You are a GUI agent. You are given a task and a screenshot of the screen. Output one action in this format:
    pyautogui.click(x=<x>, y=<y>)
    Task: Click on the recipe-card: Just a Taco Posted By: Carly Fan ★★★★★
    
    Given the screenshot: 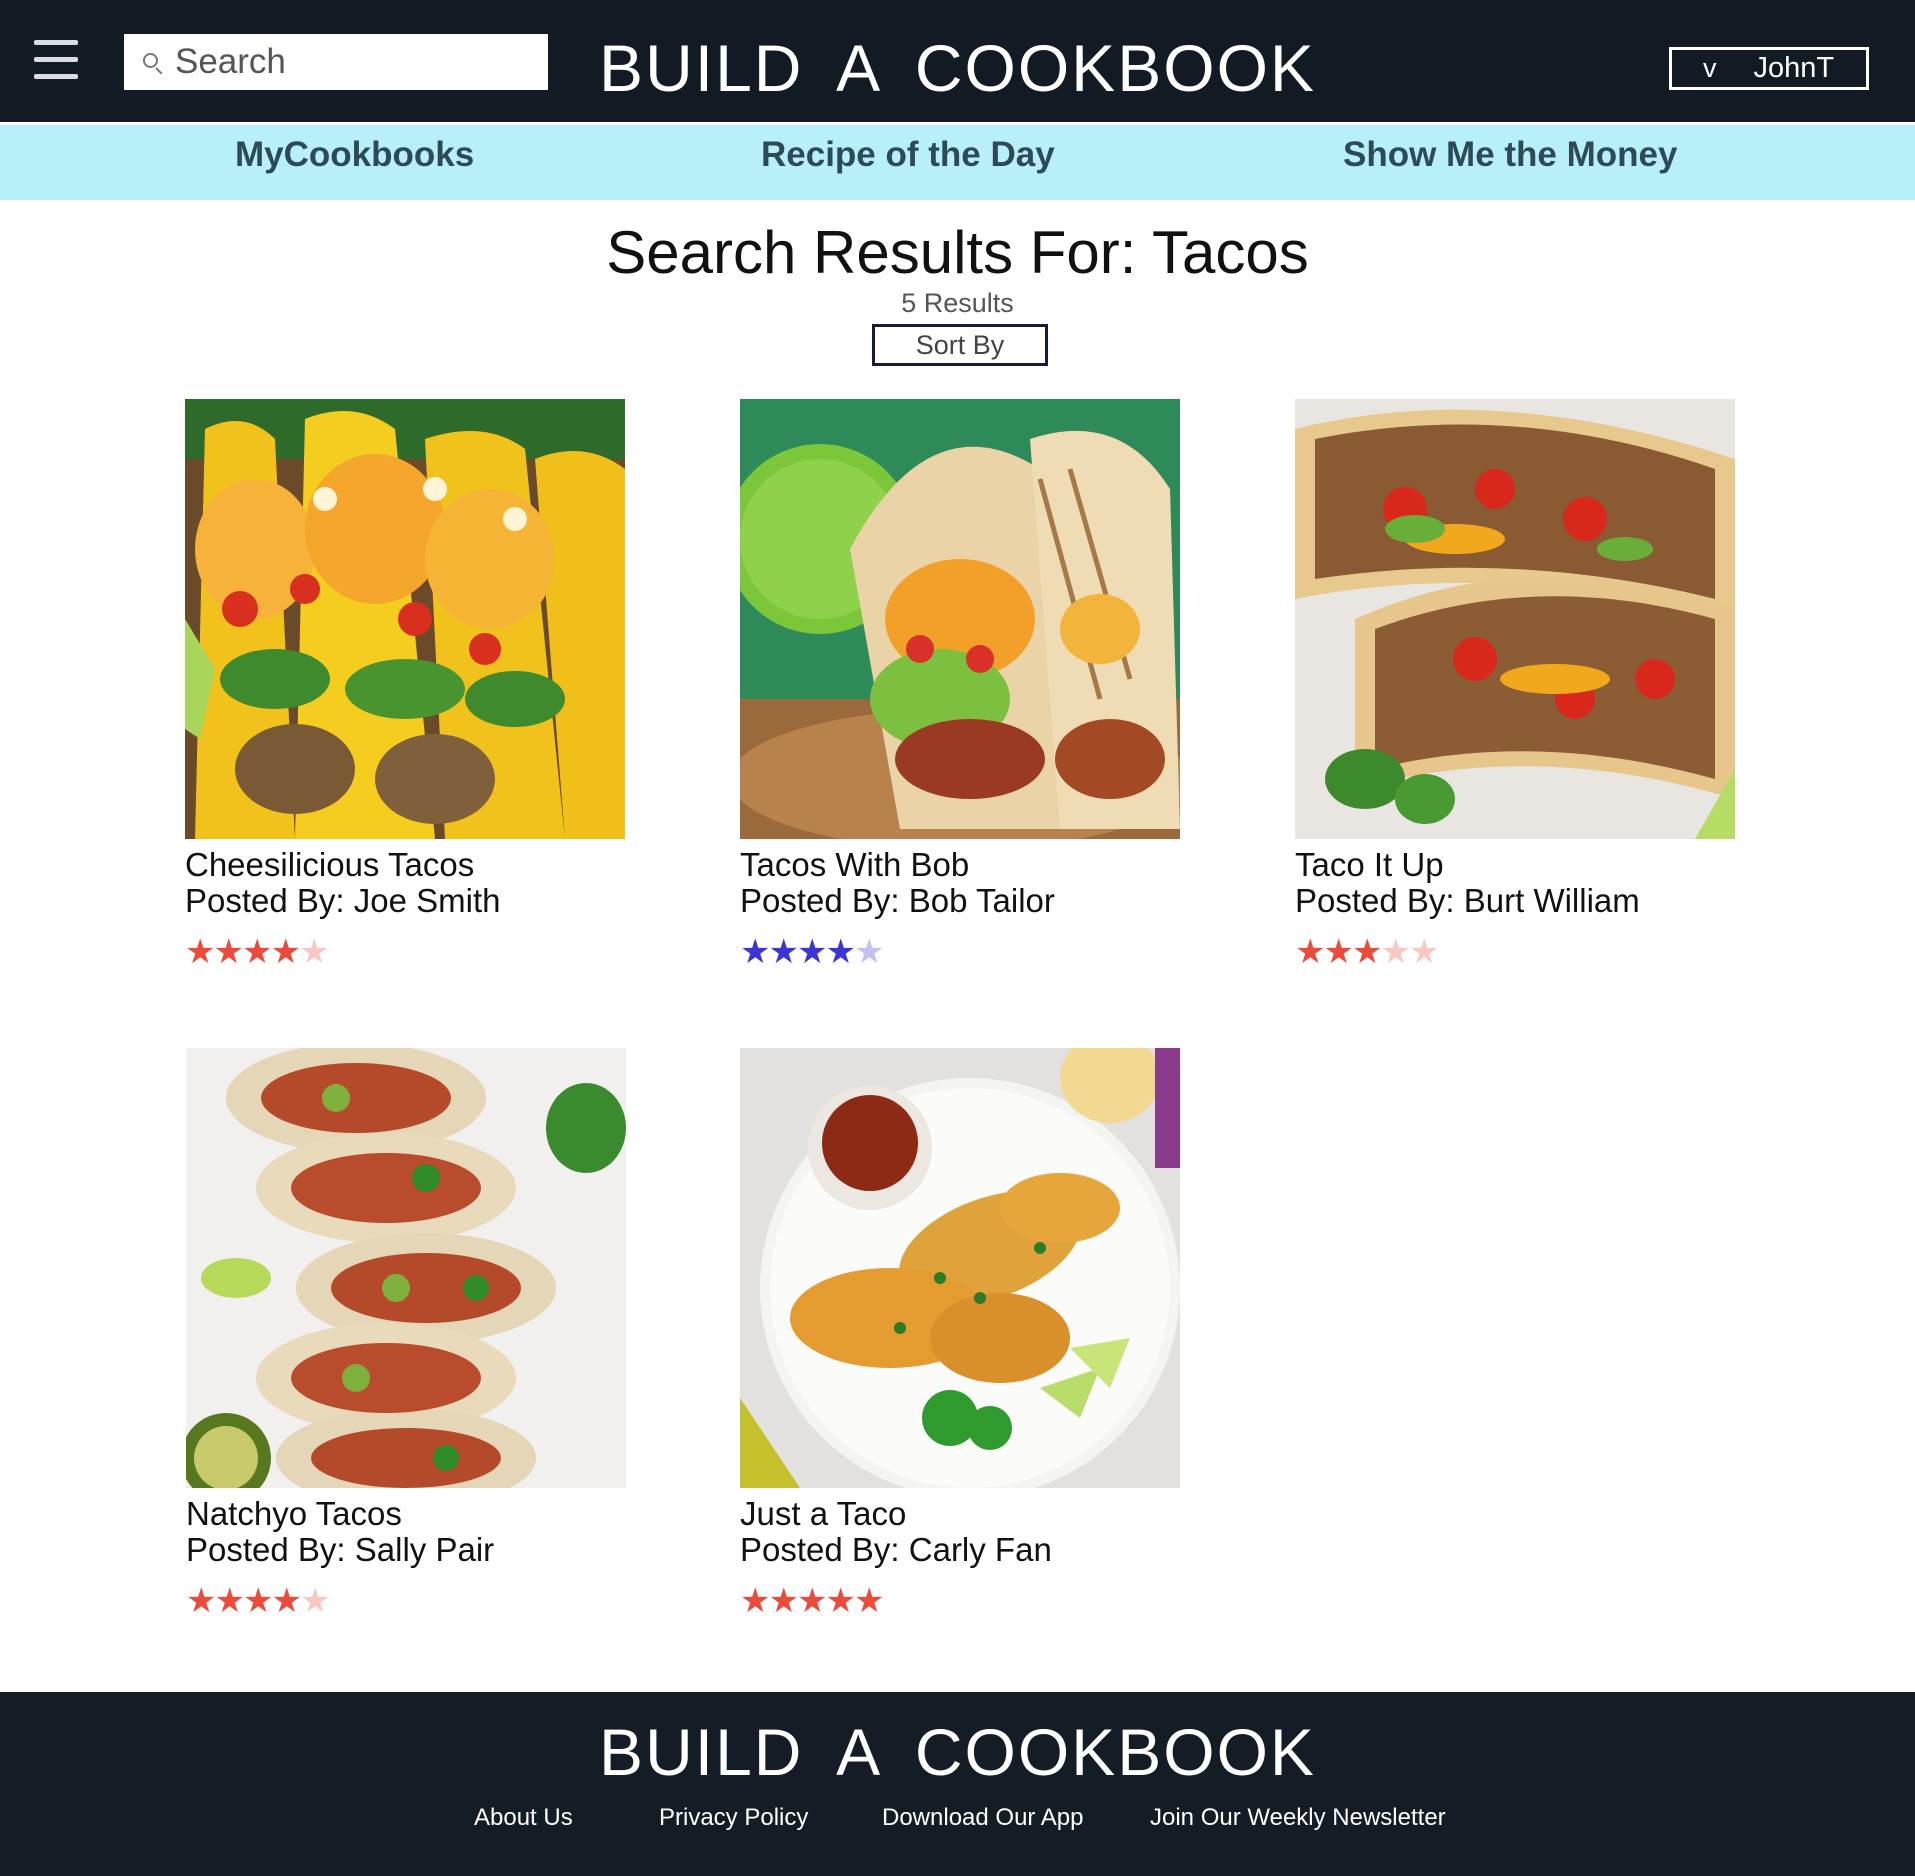 What is the action you would take?
    pyautogui.click(x=960, y=1333)
    